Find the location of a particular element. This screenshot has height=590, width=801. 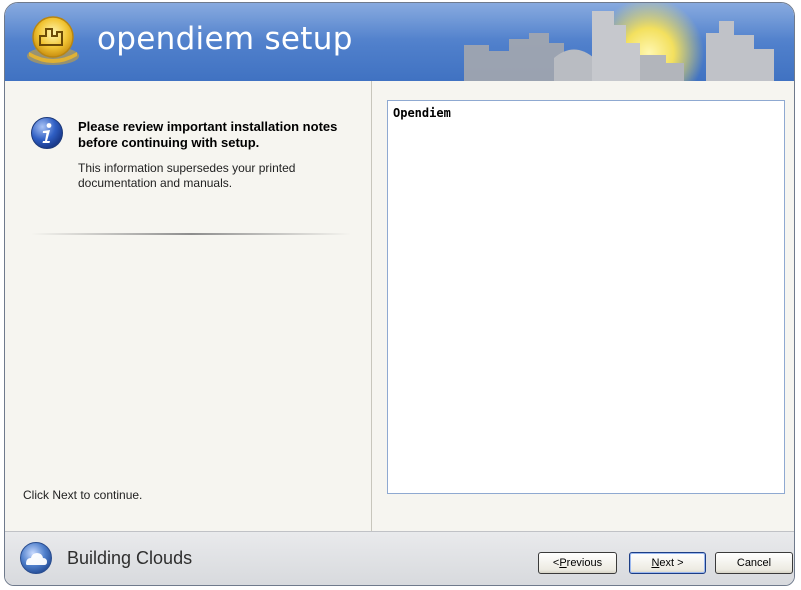

next-label-rest: ext > is located at coordinates (671, 563).